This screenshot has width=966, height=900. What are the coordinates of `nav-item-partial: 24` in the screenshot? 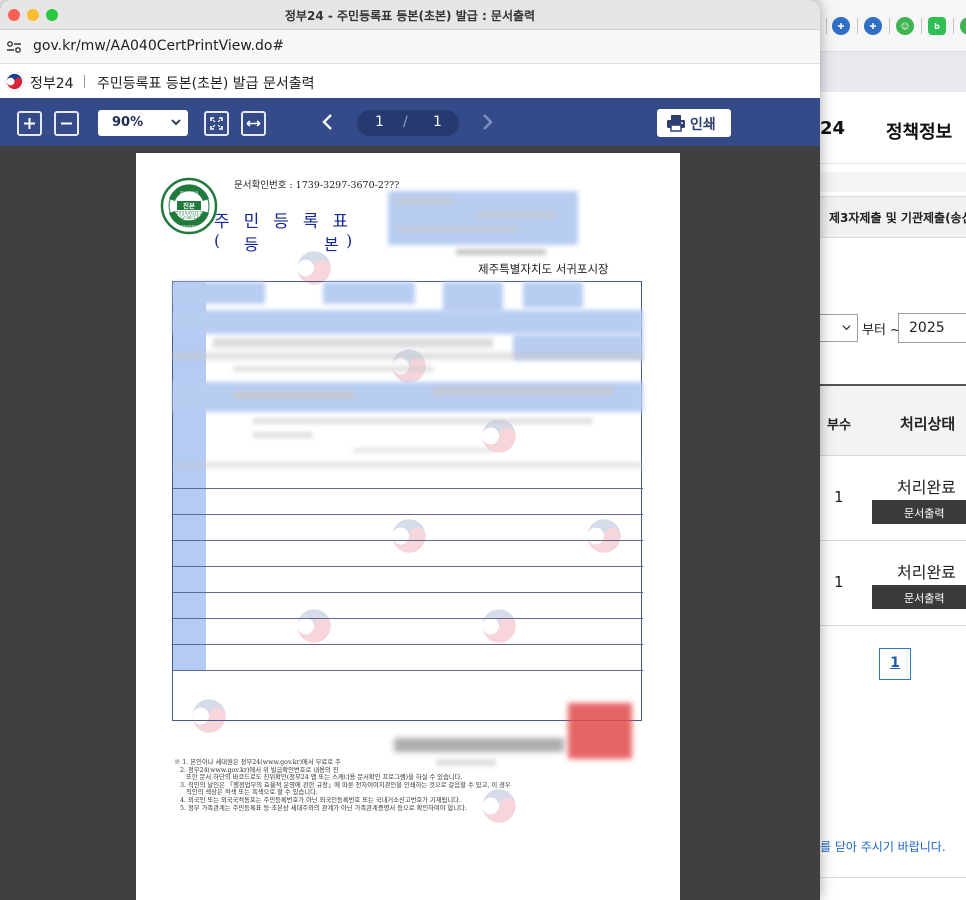 It's located at (832, 128).